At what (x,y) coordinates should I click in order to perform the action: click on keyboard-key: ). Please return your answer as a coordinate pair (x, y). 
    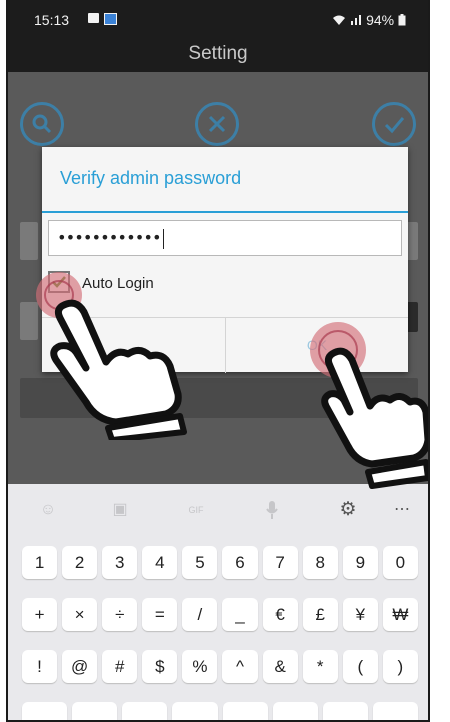
    Looking at the image, I should click on (400, 666).